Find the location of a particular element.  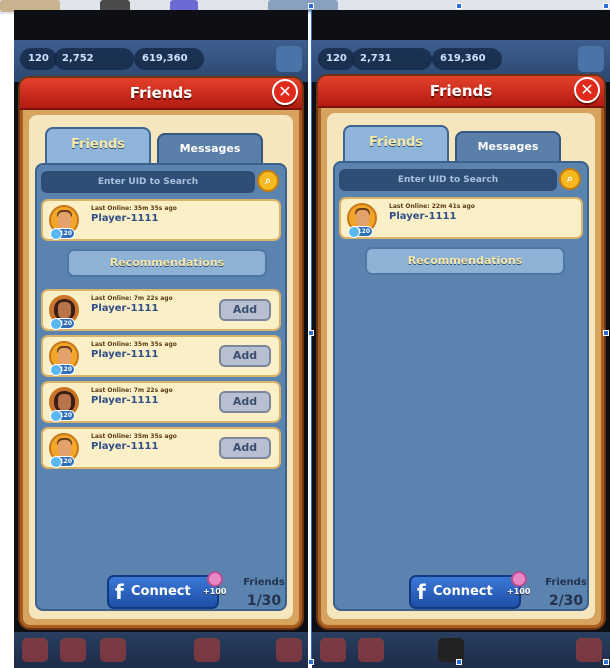

friends-count: 2/30 is located at coordinates (566, 601).